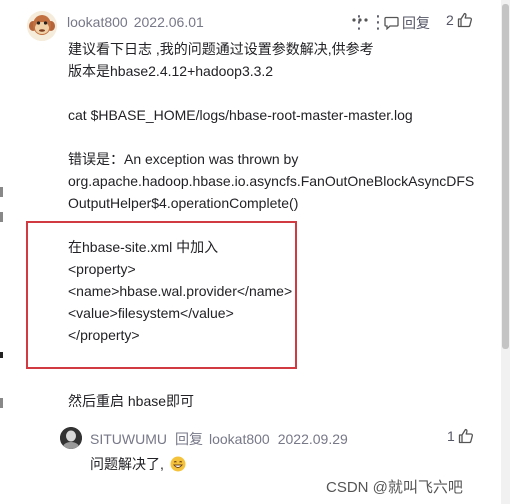  I want to click on like-button: 2, so click(459, 20).